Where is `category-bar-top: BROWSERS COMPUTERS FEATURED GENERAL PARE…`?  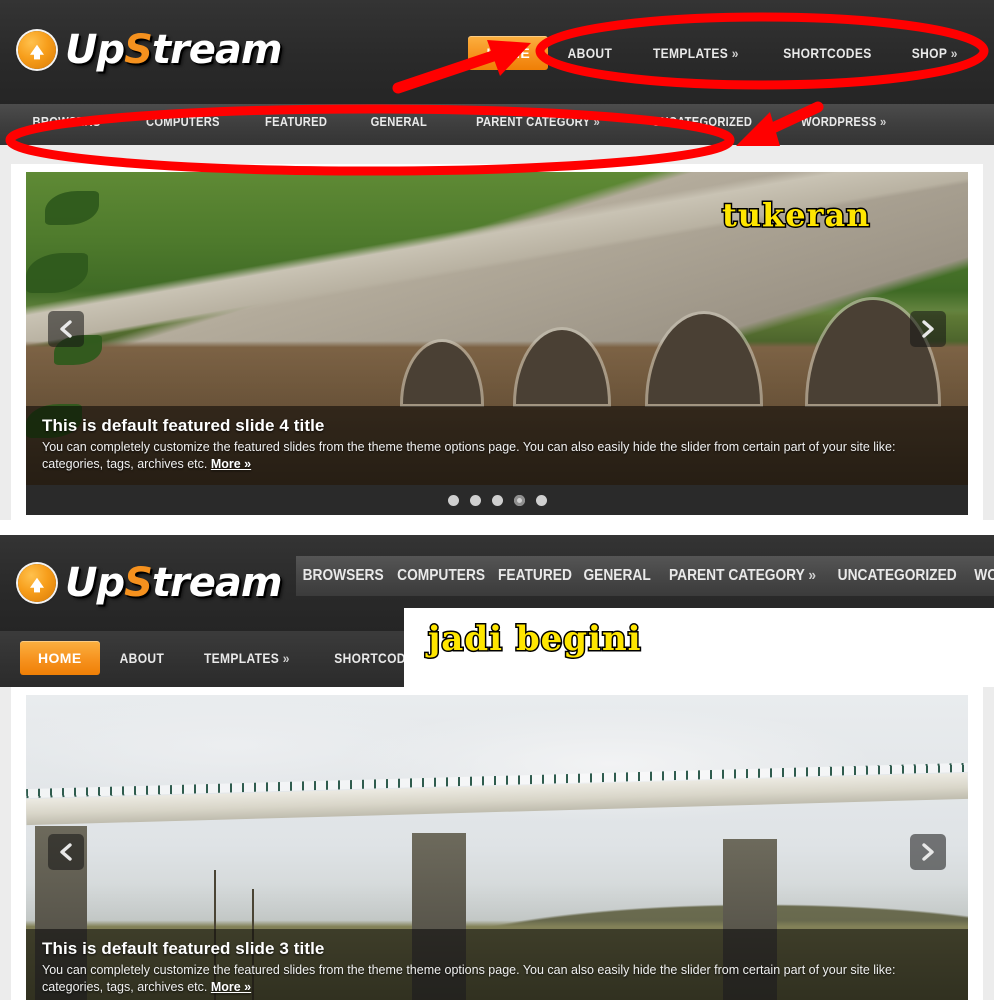 category-bar-top: BROWSERS COMPUTERS FEATURED GENERAL PARE… is located at coordinates (497, 124).